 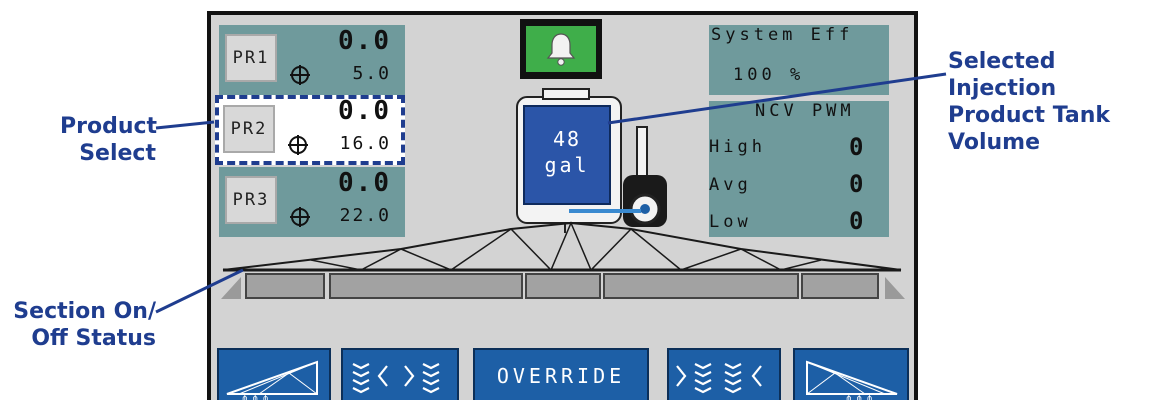 I want to click on section-edge-left, so click(x=231, y=288).